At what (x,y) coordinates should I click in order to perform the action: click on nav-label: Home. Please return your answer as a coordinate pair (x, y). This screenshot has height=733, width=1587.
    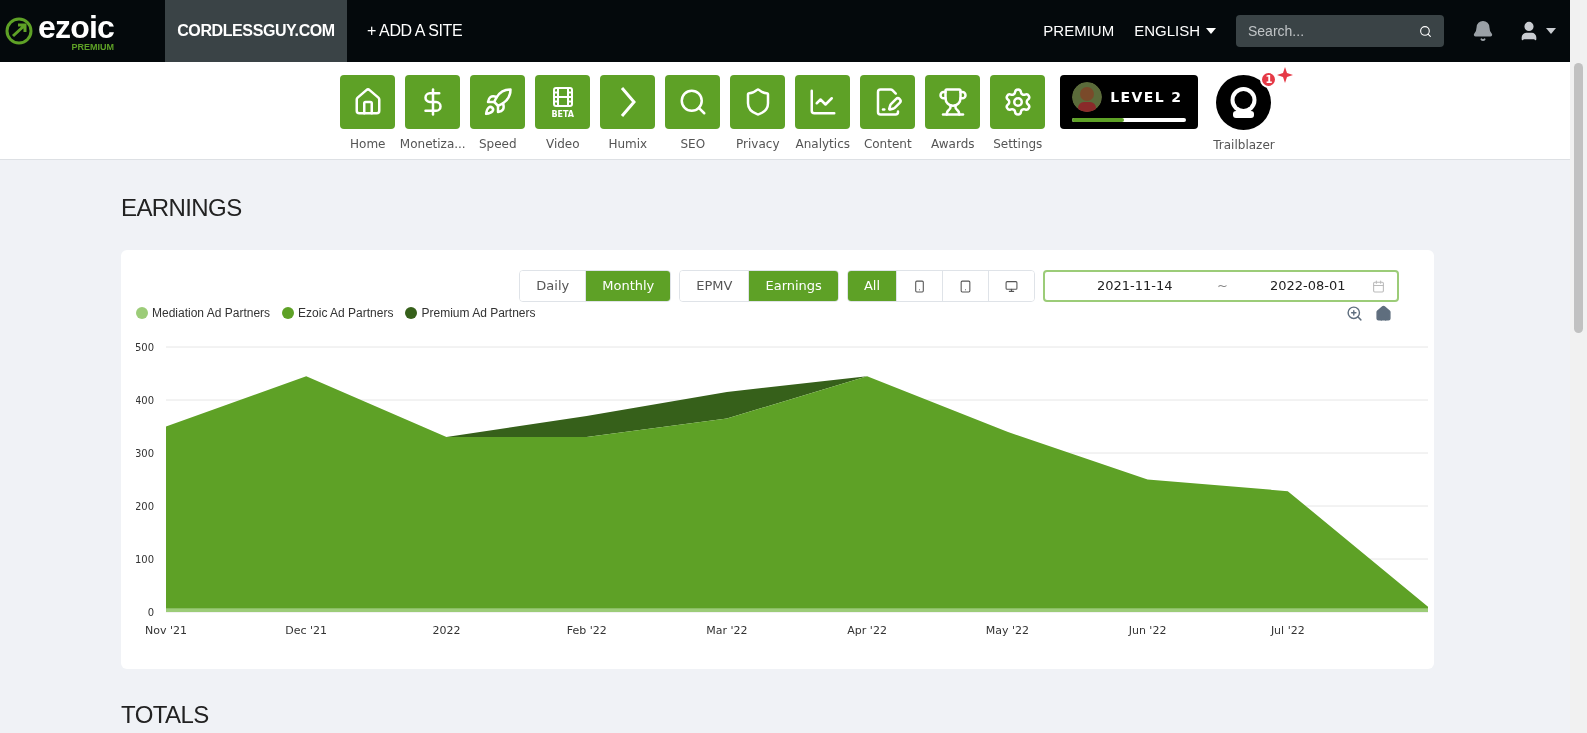
    Looking at the image, I should click on (368, 145).